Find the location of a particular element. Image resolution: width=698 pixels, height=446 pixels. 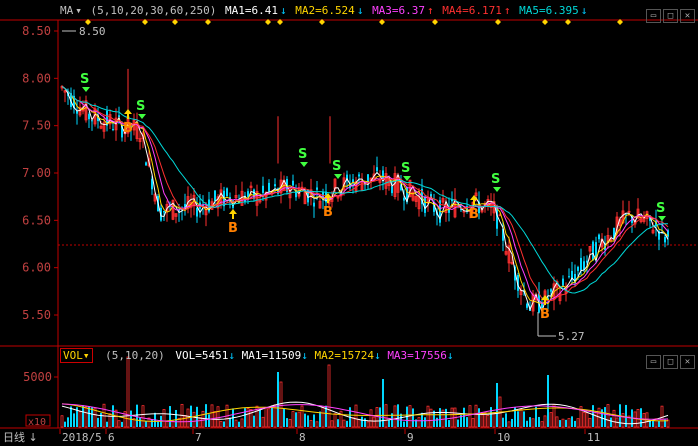

volume-window-controls: ▭ □ ✕ is located at coordinates (669, 359).